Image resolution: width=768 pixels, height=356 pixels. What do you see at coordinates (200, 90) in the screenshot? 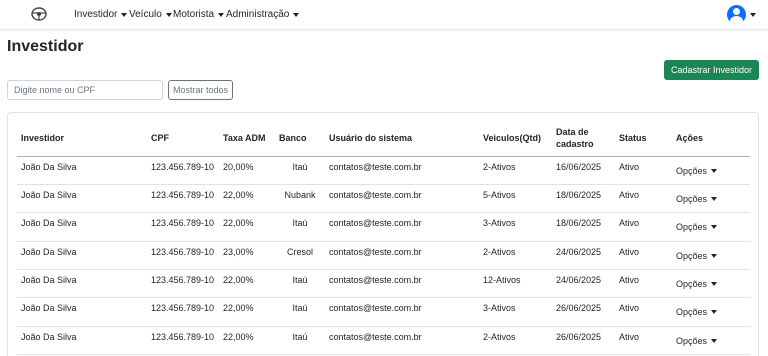
I see `show-all-button: Mostrar todos` at bounding box center [200, 90].